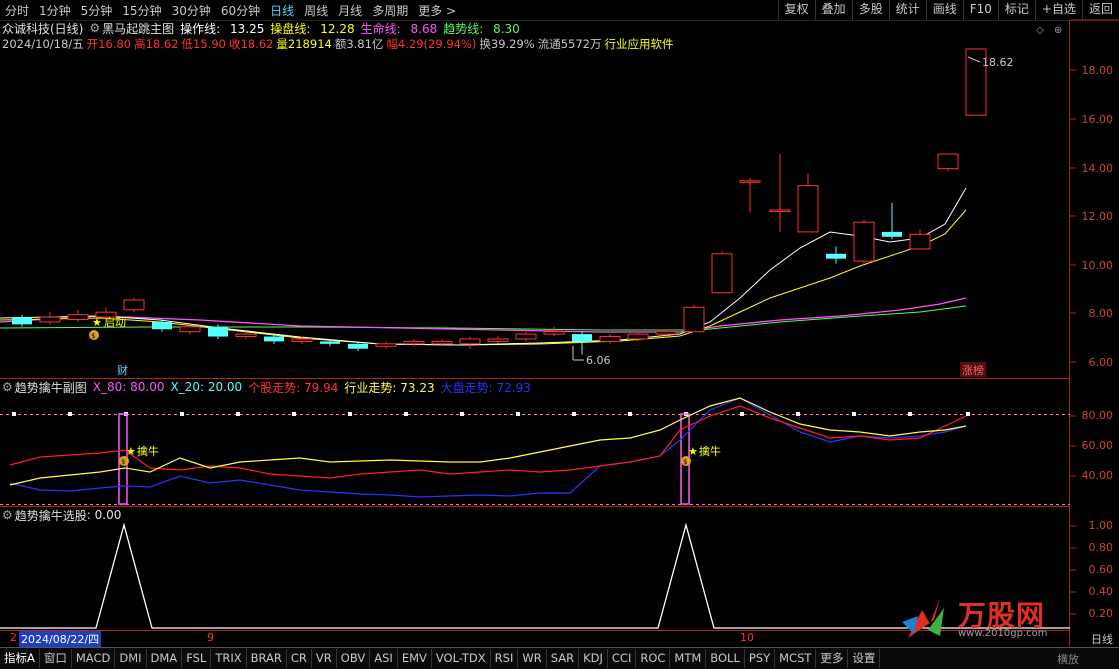  I want to click on indicator-tab-19: ROC, so click(653, 658).